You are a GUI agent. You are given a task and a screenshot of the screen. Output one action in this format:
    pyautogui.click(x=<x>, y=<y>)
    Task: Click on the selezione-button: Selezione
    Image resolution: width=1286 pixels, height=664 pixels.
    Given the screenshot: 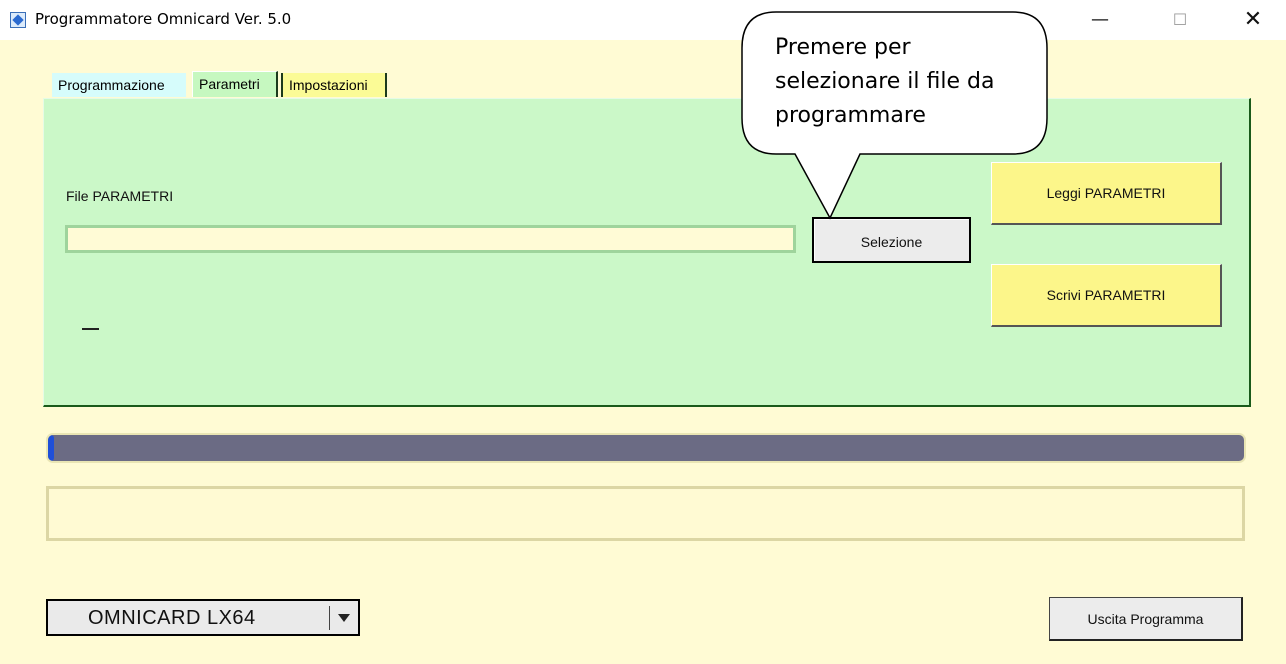 What is the action you would take?
    pyautogui.click(x=891, y=240)
    